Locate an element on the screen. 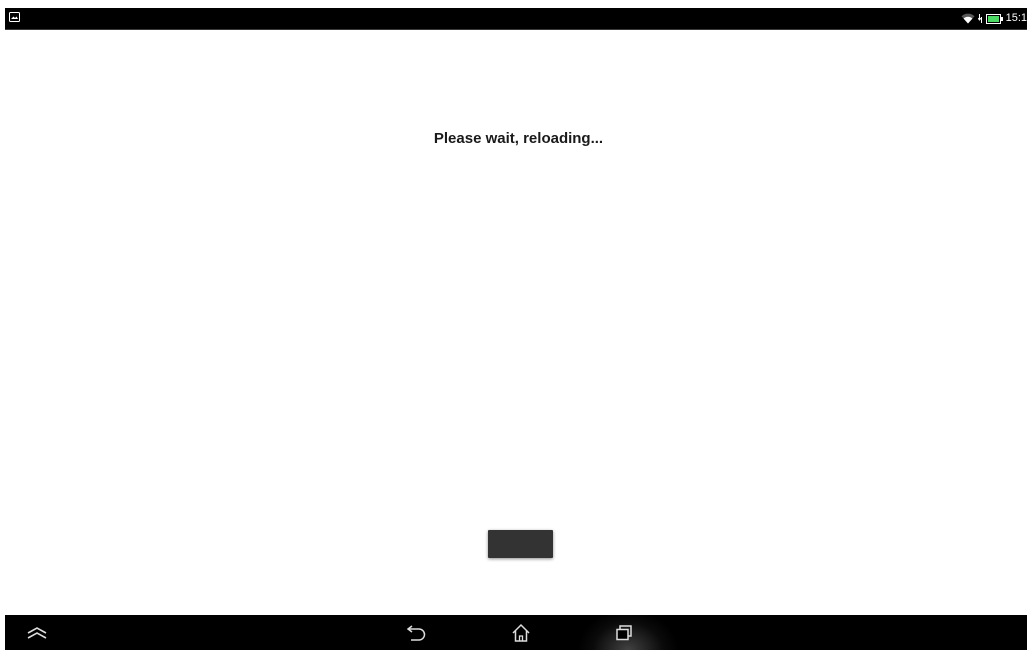  back-button is located at coordinates (417, 633).